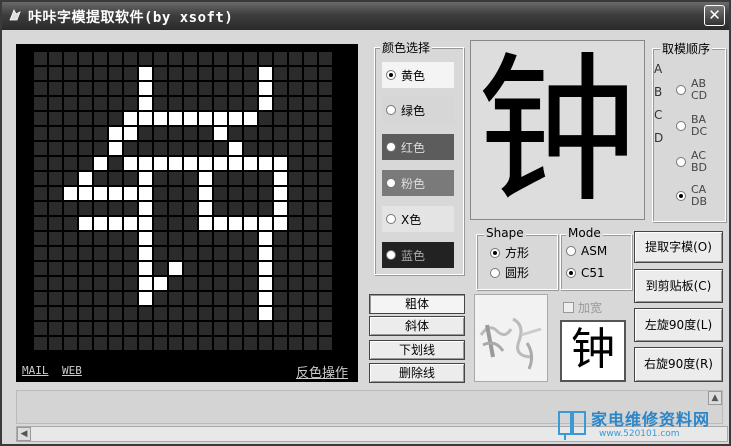 Image resolution: width=731 pixels, height=446 pixels. What do you see at coordinates (714, 15) in the screenshot?
I see `close-button: ✕` at bounding box center [714, 15].